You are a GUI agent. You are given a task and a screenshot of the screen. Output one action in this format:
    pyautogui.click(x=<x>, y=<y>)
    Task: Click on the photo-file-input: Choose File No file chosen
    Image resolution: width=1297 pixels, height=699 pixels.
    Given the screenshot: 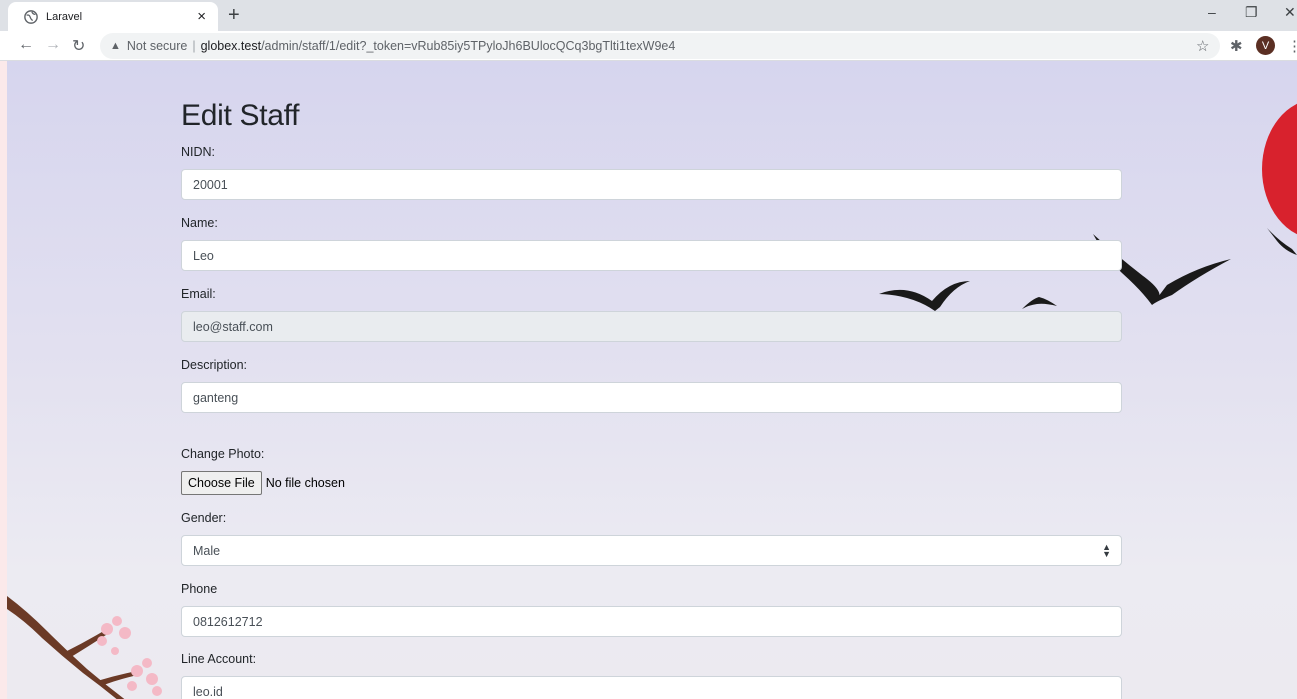 What is the action you would take?
    pyautogui.click(x=263, y=483)
    